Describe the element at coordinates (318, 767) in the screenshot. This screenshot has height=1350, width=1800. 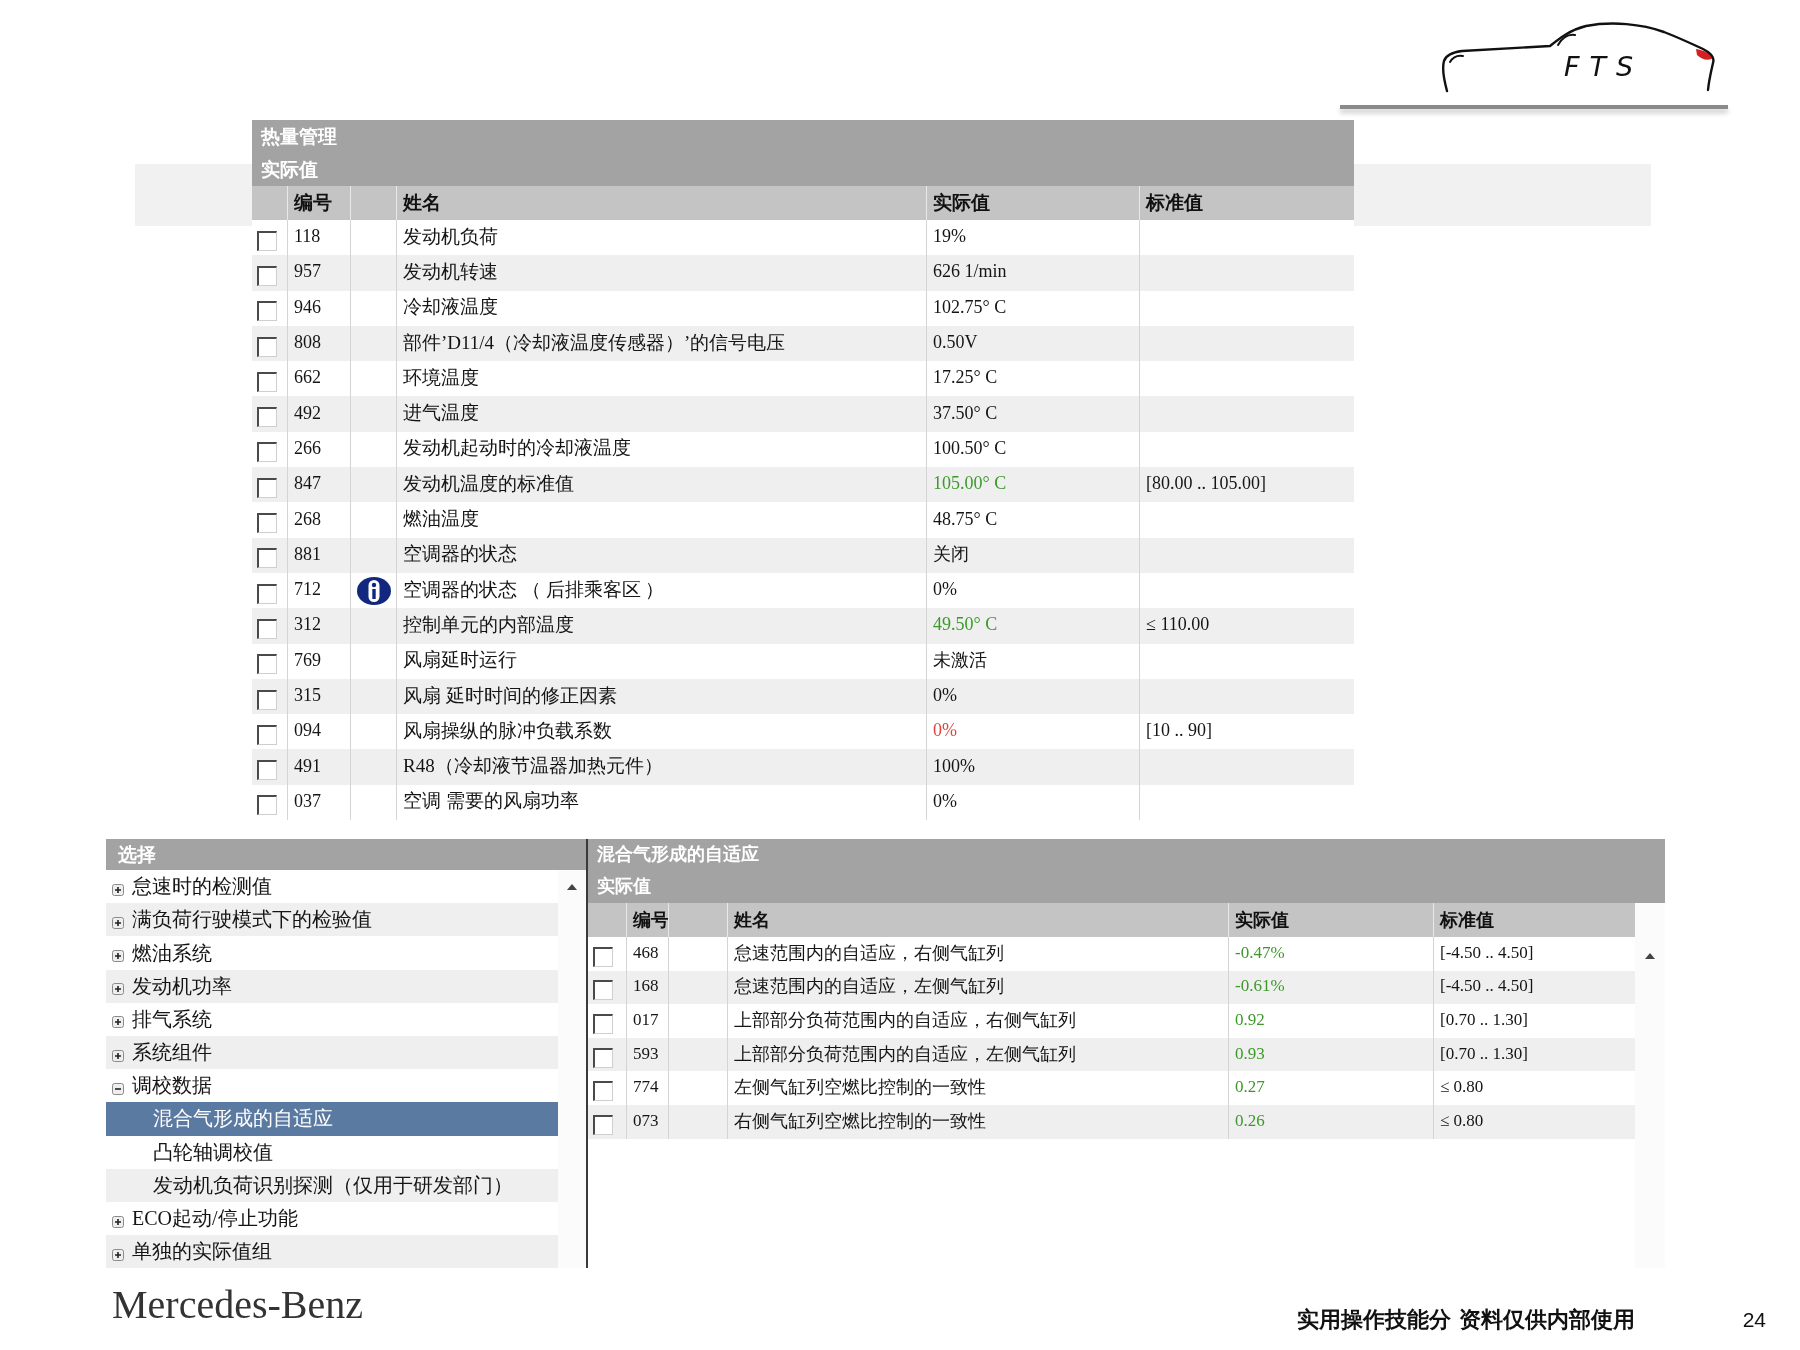
I see `id-cell: 491` at that location.